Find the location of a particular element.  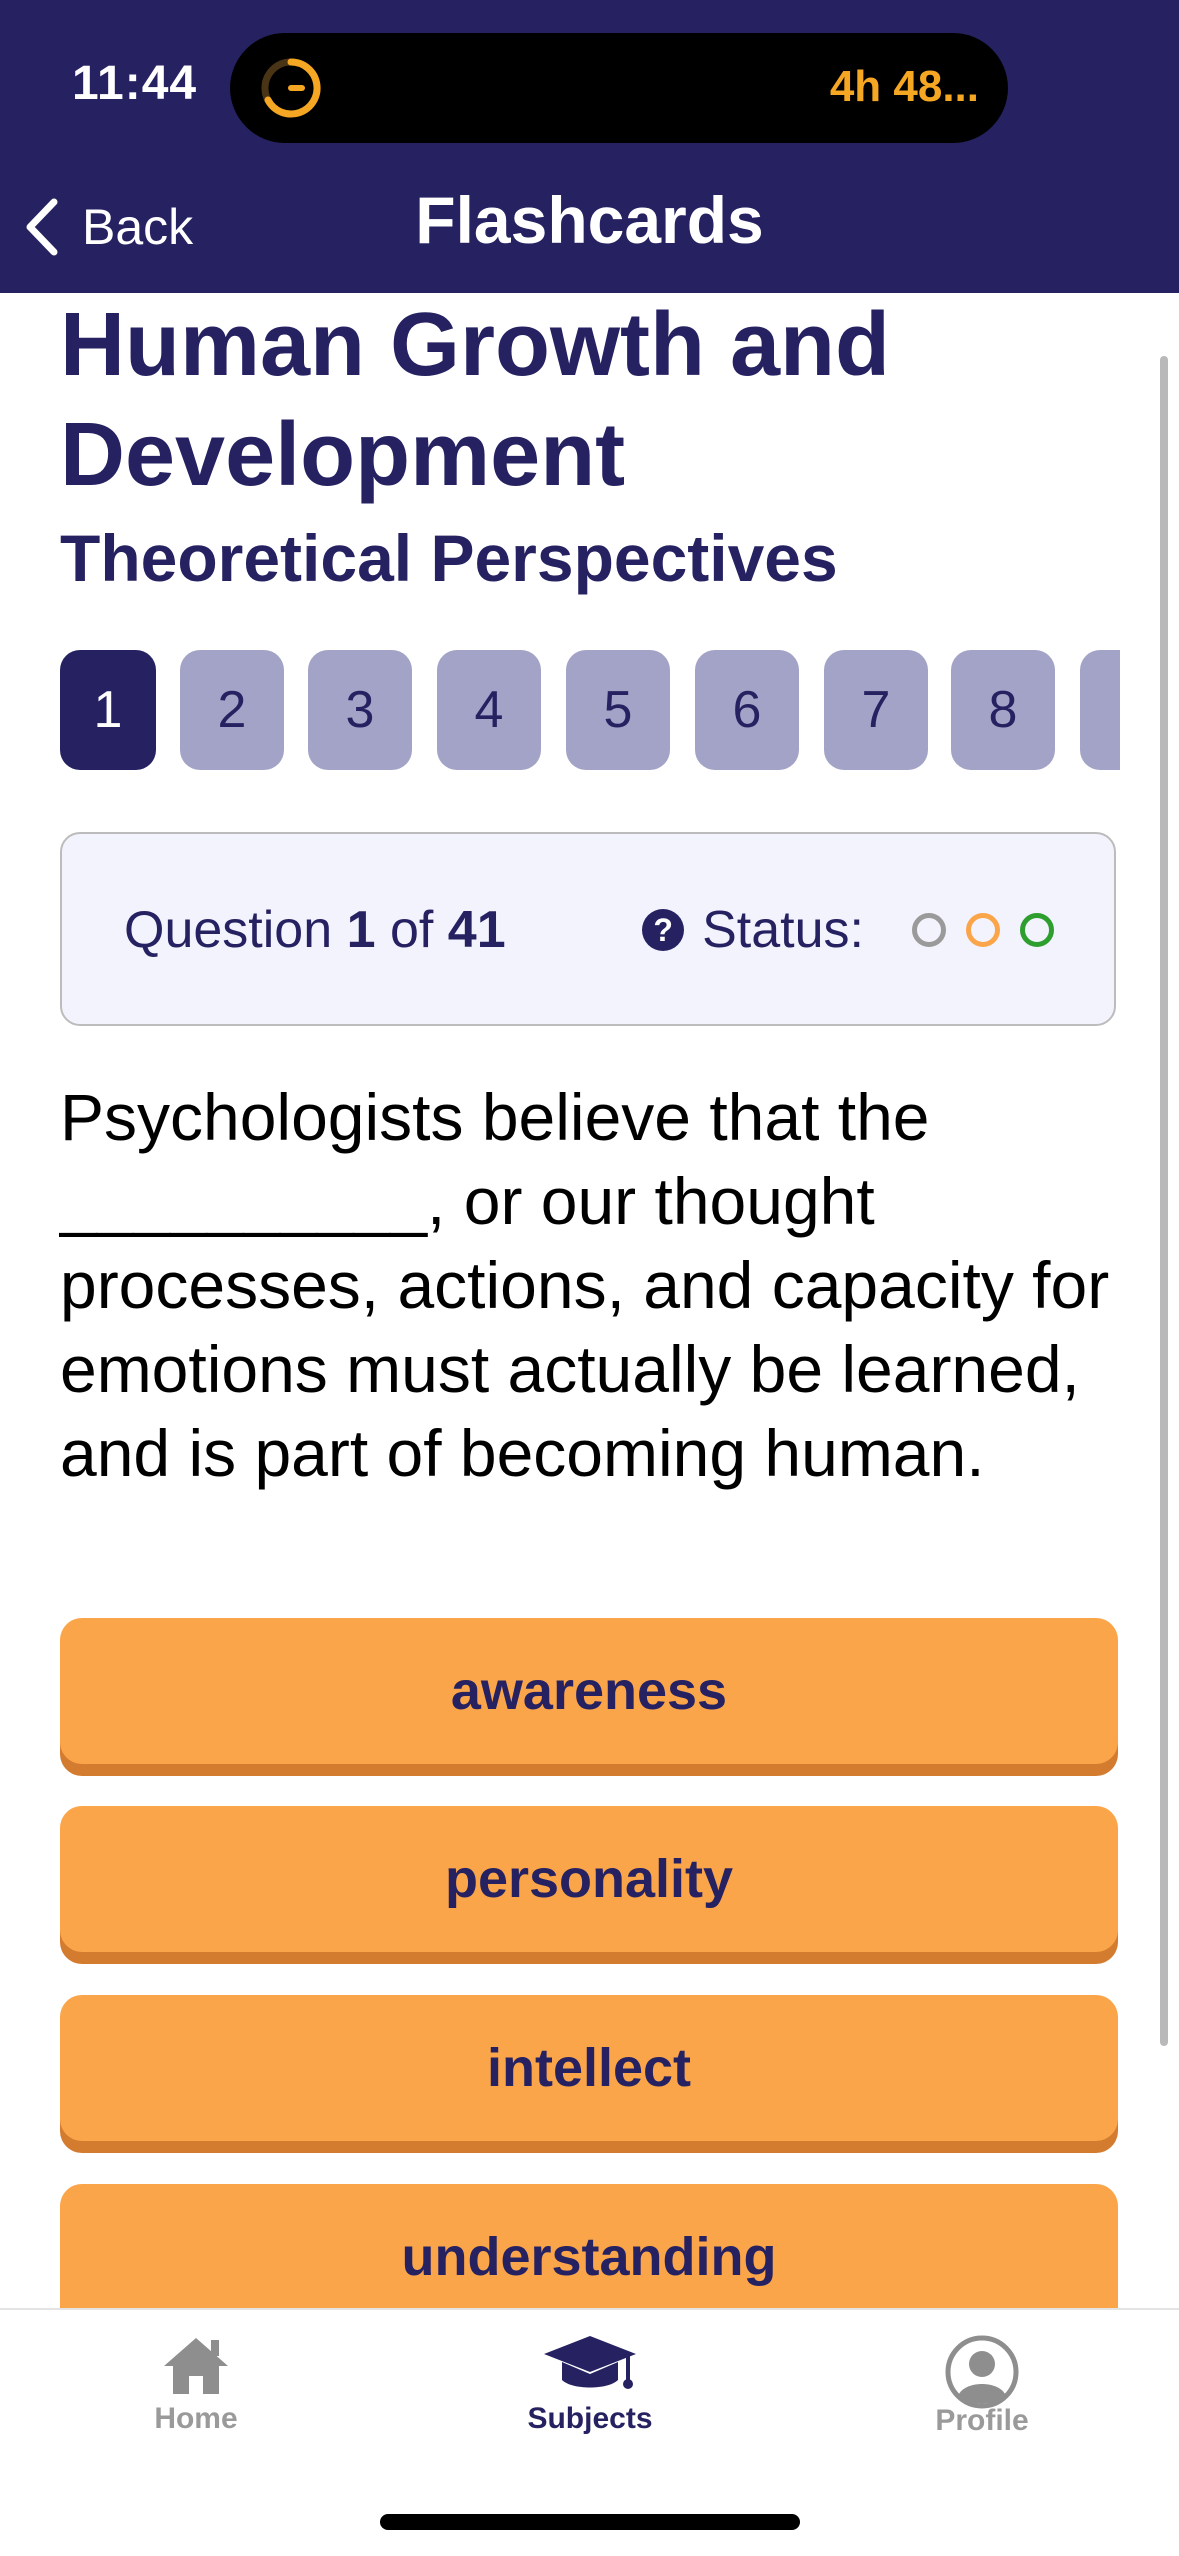

help-icon: ? is located at coordinates (663, 930).